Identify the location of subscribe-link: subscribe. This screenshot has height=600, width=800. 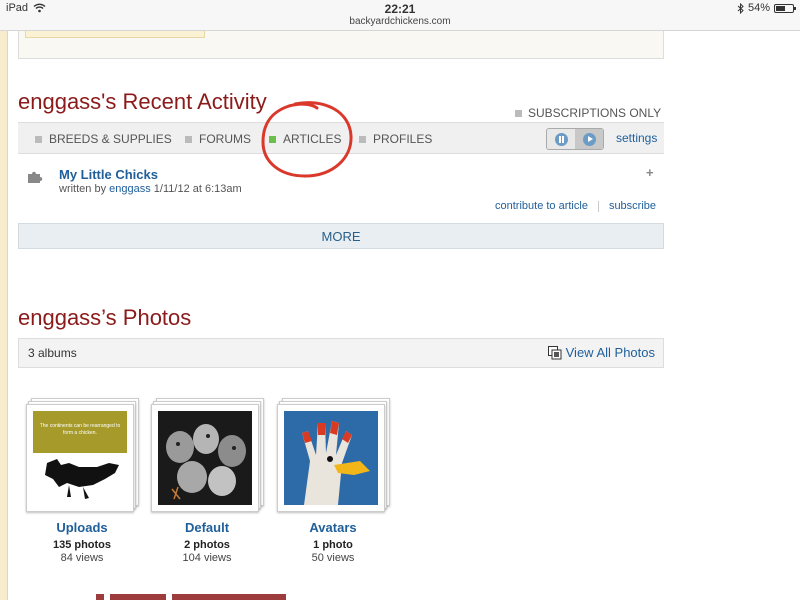
(632, 206).